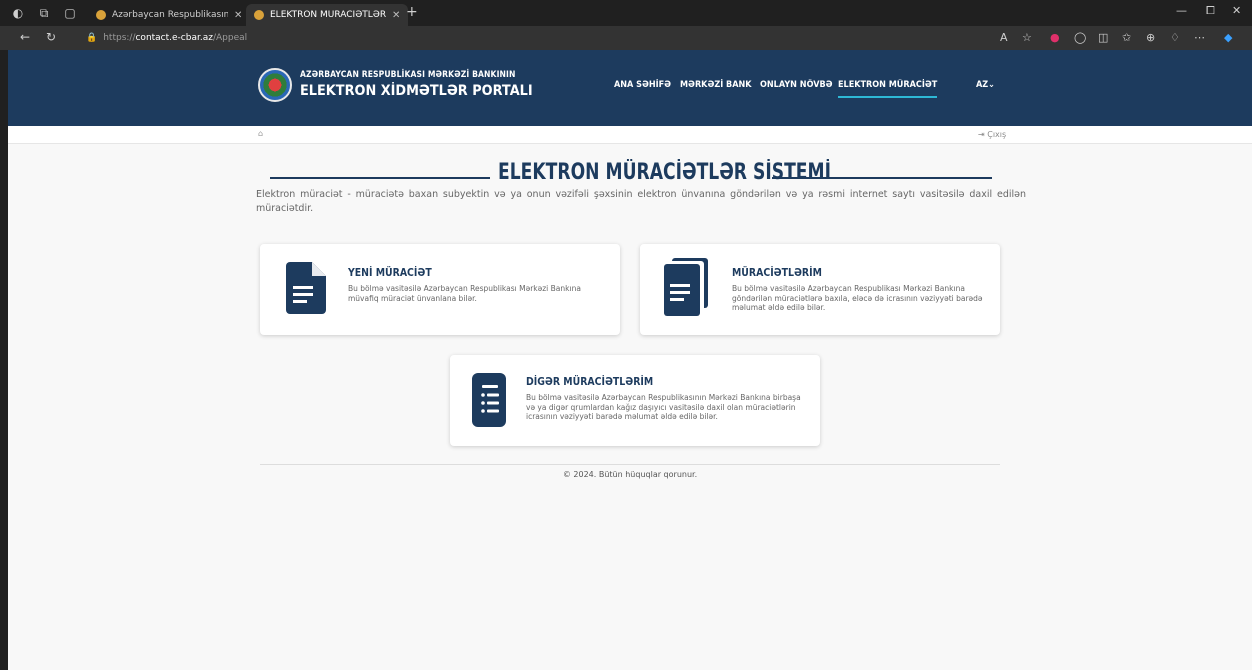  What do you see at coordinates (1004, 37) in the screenshot?
I see `read-aloud-icon: A` at bounding box center [1004, 37].